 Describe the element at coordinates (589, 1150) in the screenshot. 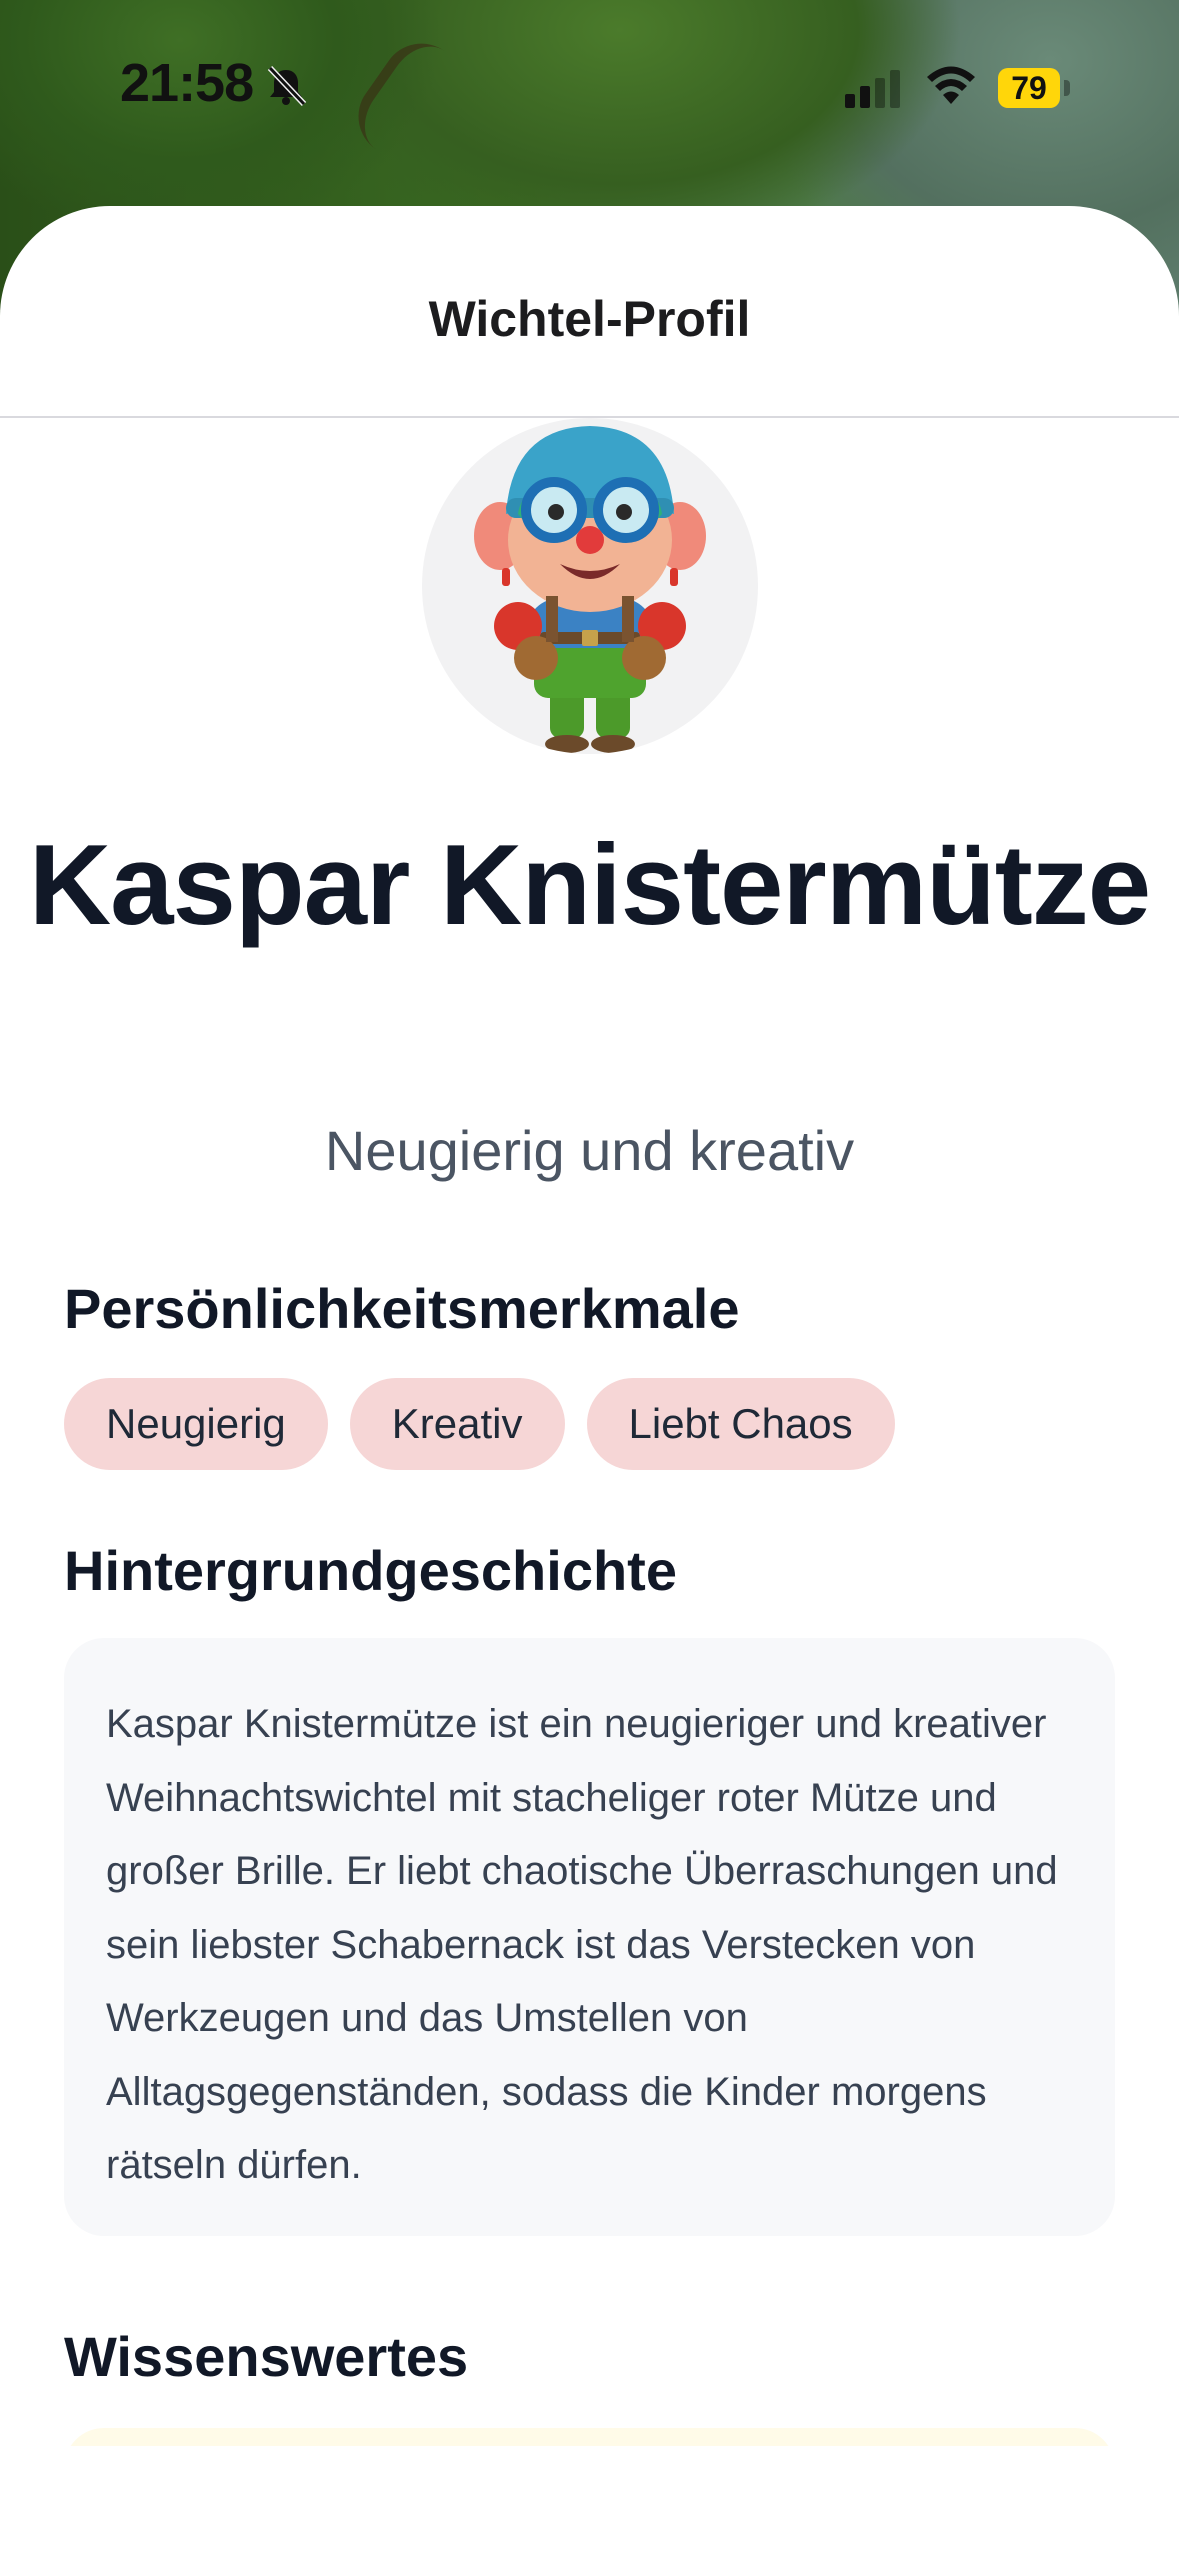

I see `elf-tagline: Neugierig und kreativ` at that location.